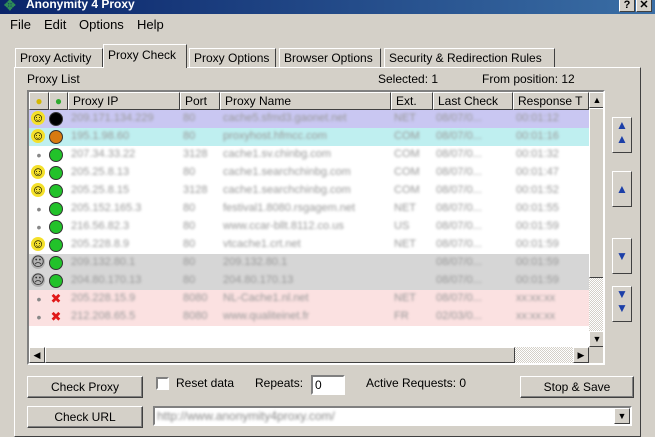 The width and height of the screenshot is (655, 437). I want to click on help-icon: ?, so click(627, 6).